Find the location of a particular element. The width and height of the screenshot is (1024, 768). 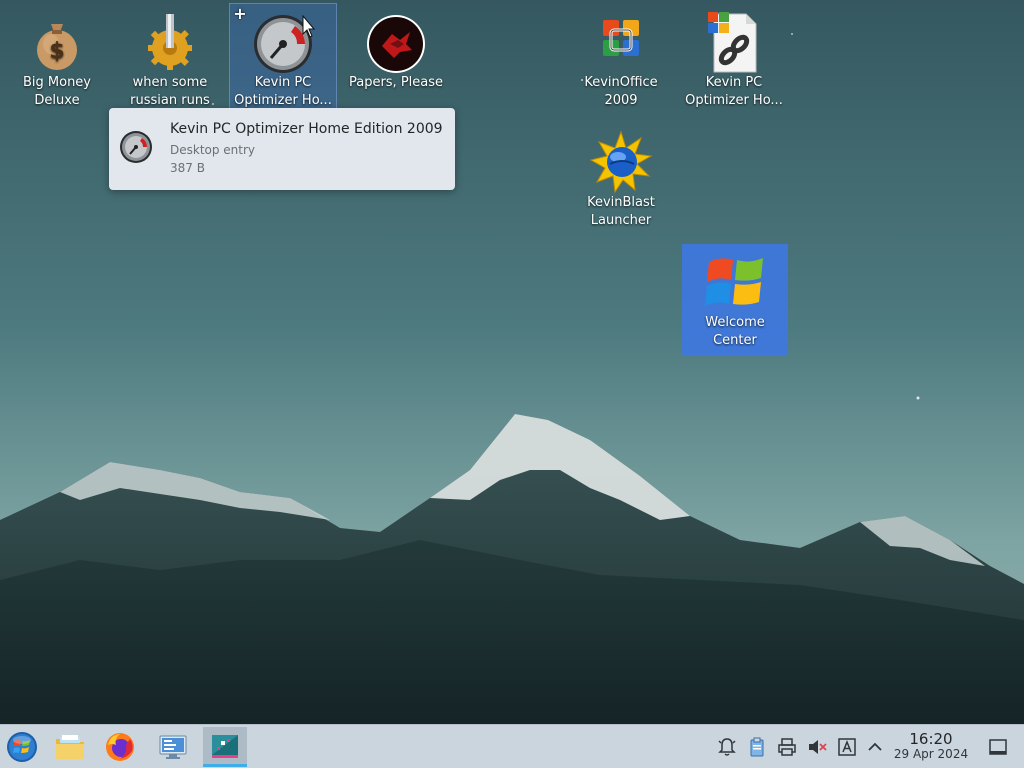

globe-starburst-icon is located at coordinates (621, 162).